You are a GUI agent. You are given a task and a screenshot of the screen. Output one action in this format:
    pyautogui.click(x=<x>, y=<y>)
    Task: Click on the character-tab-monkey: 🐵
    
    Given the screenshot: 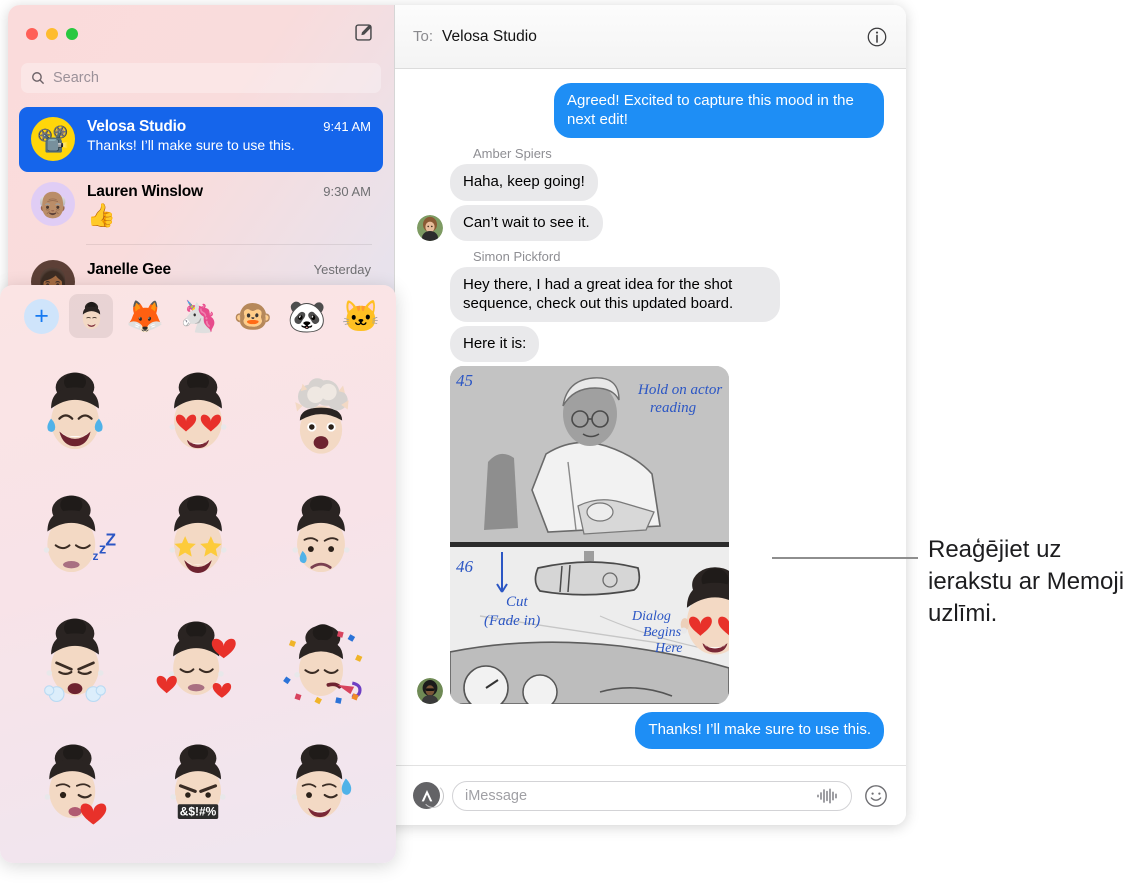 What is the action you would take?
    pyautogui.click(x=253, y=316)
    